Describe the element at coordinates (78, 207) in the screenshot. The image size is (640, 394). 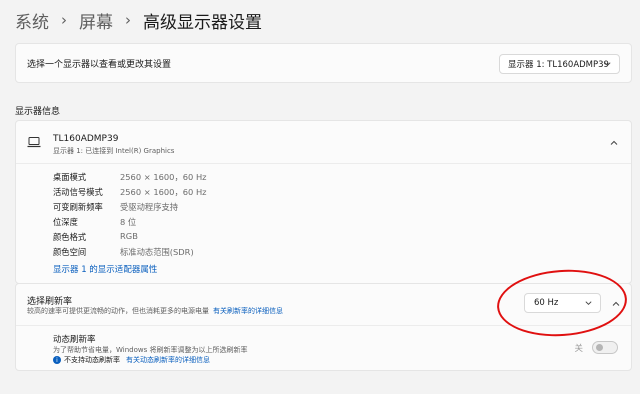
I see `property-key: 可变刷新频率` at that location.